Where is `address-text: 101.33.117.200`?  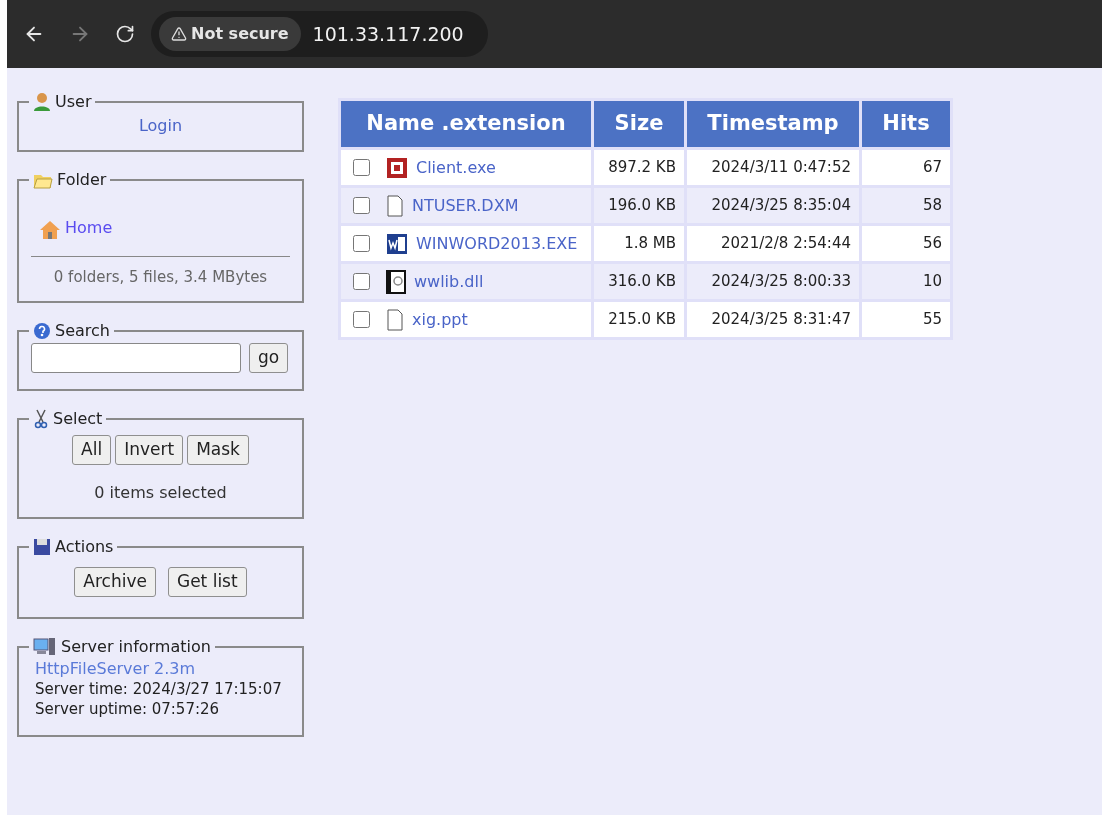 address-text: 101.33.117.200 is located at coordinates (388, 34).